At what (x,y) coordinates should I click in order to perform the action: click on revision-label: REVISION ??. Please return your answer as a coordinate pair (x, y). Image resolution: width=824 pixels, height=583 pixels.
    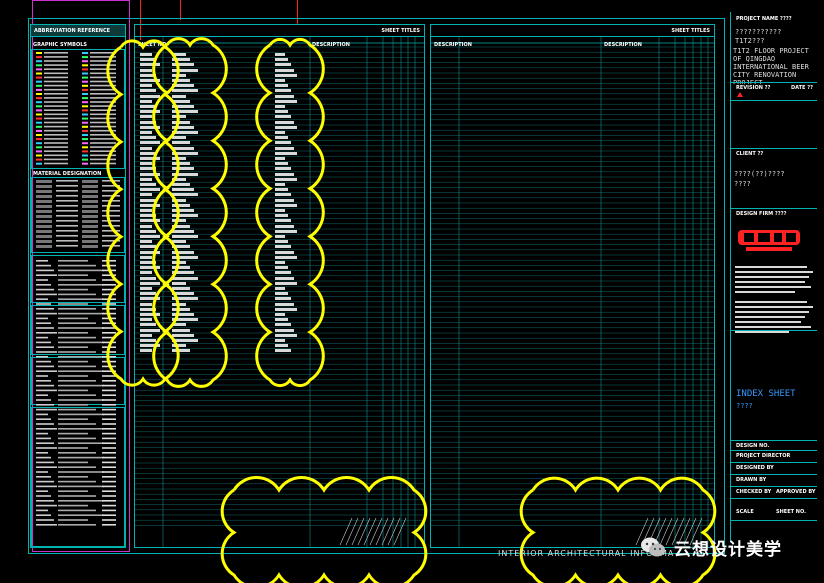
    Looking at the image, I should click on (753, 88).